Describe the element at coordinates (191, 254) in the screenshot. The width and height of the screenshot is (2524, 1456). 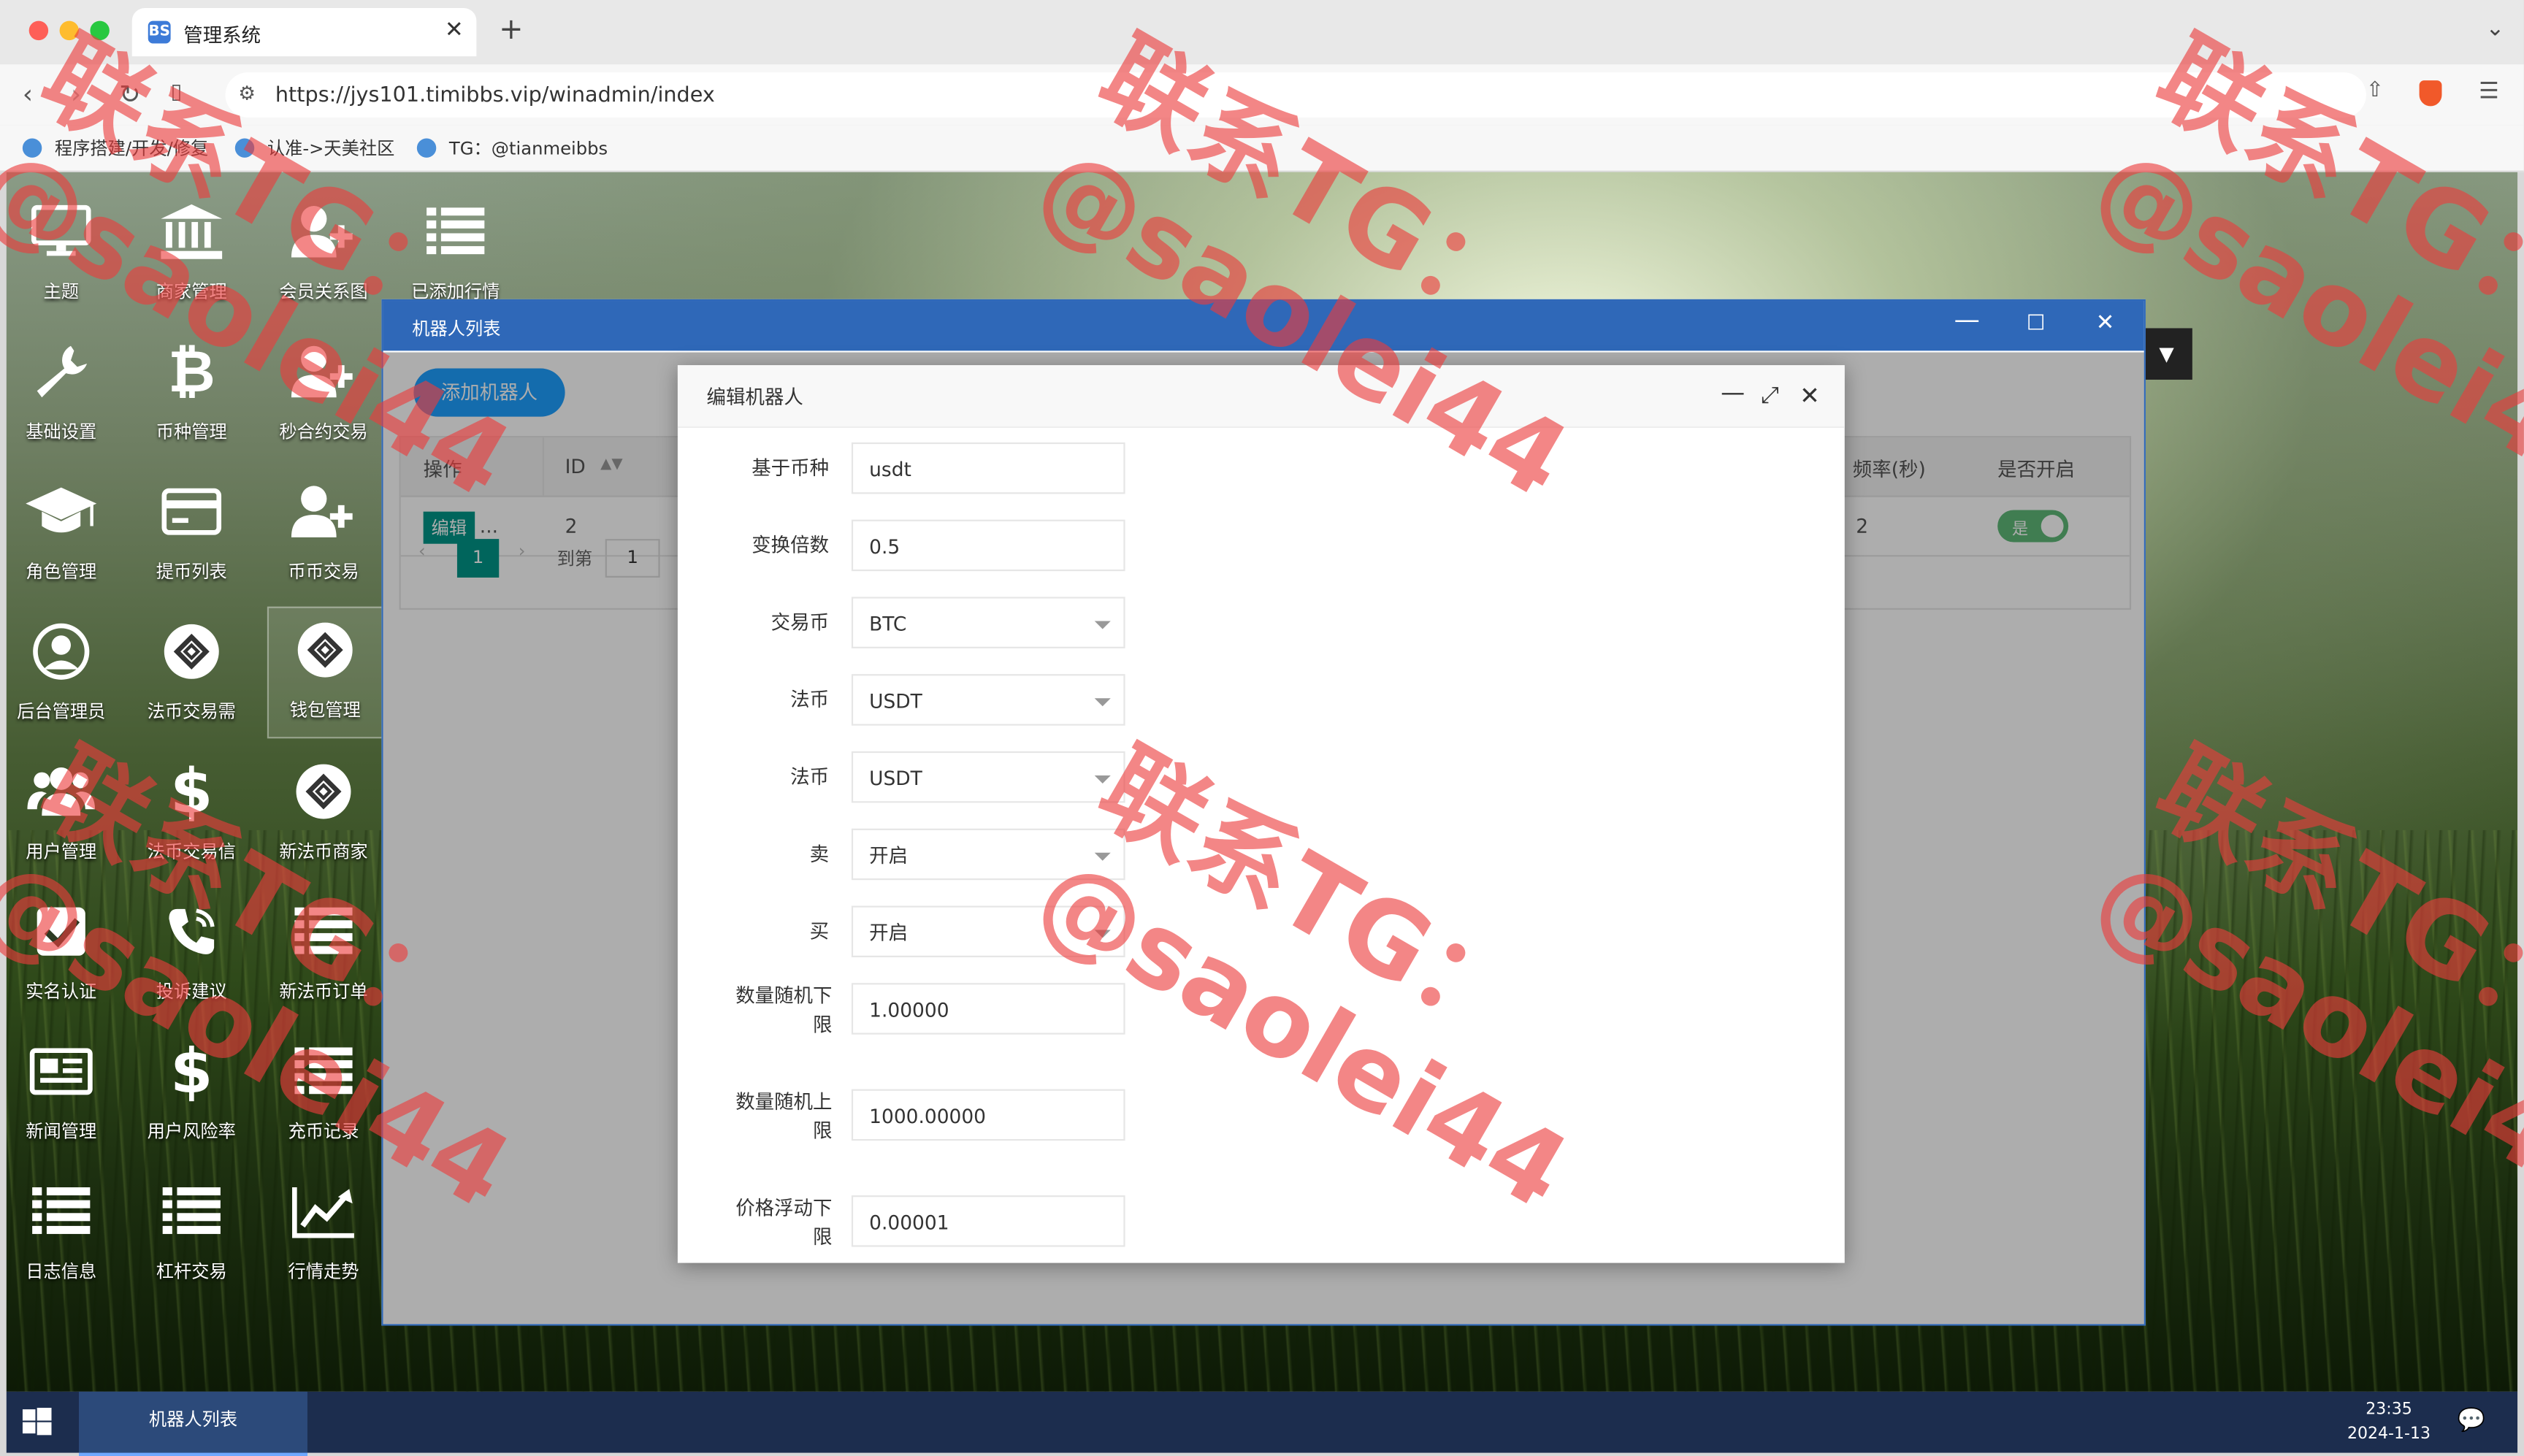
I see `desktop-icon-merchant: 商家管理` at that location.